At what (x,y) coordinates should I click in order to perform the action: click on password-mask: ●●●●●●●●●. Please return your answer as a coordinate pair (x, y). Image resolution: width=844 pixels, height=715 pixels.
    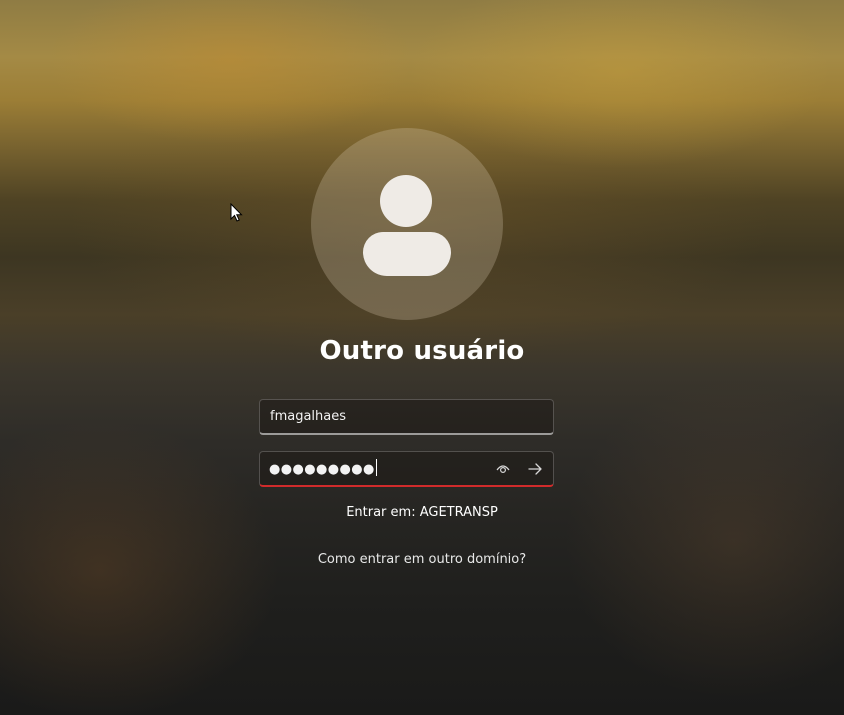
    Looking at the image, I should click on (323, 468).